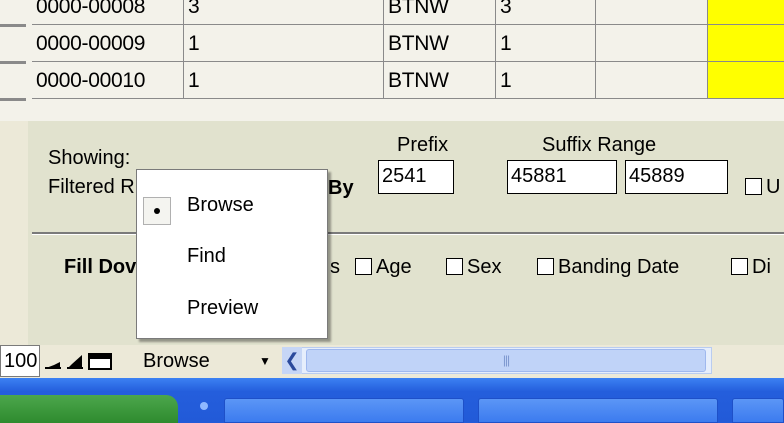 Image resolution: width=784 pixels, height=423 pixels. Describe the element at coordinates (599, 145) in the screenshot. I see `suffix-range-label: Suffix Range` at that location.